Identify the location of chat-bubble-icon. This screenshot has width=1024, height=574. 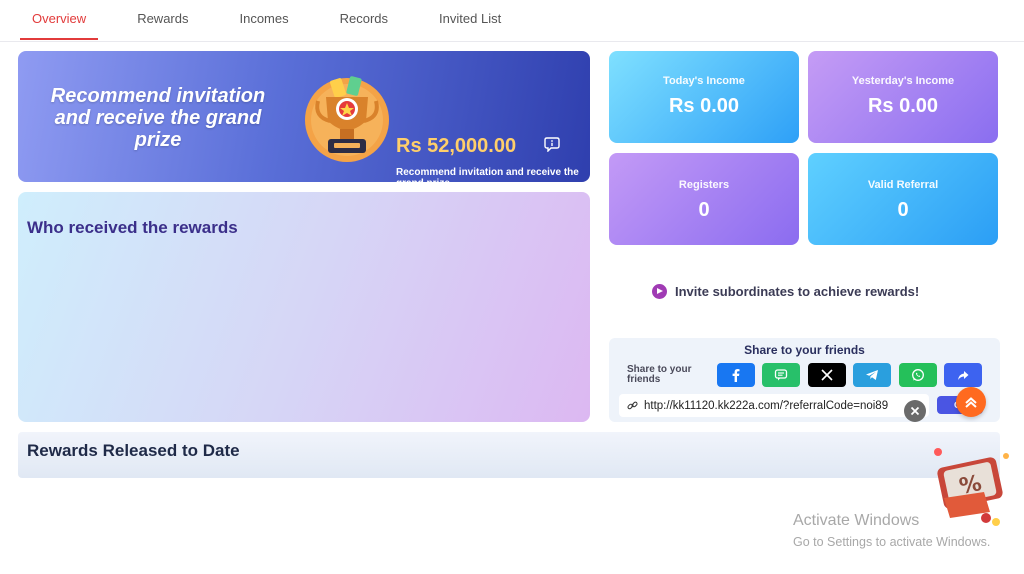
(552, 144).